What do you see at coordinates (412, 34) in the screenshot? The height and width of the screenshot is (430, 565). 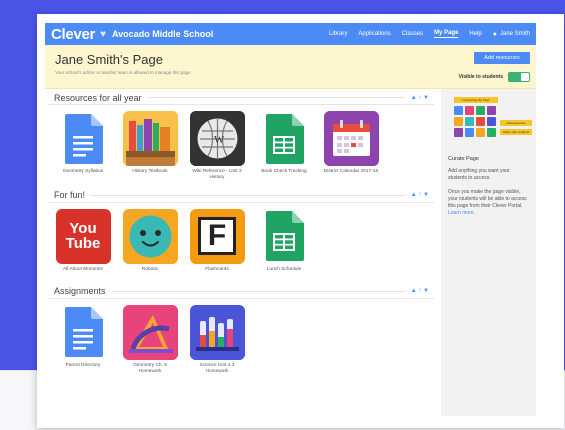 I see `nav-link-classes: Classes` at bounding box center [412, 34].